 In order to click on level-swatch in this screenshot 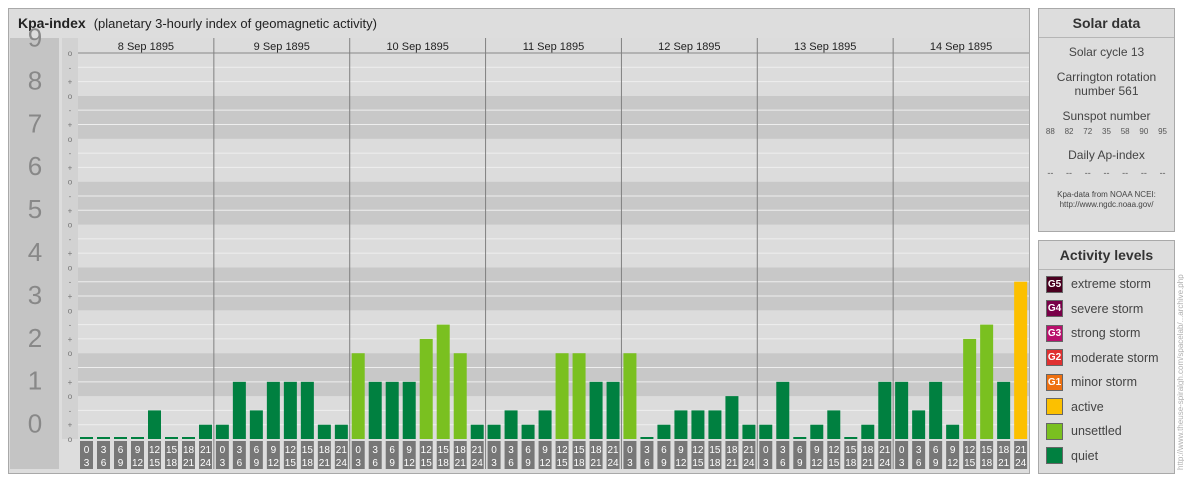, I will do `click(1054, 431)`.